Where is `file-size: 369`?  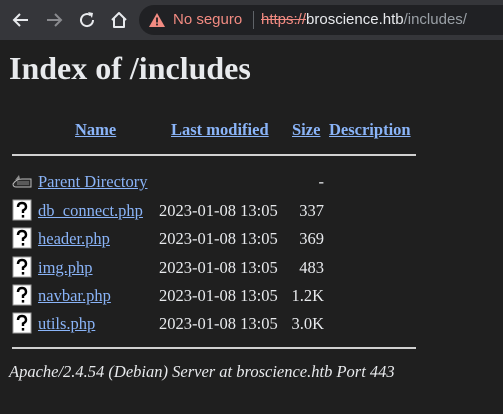
file-size: 369 is located at coordinates (311, 238).